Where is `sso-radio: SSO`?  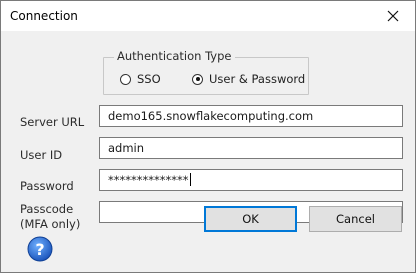 sso-radio: SSO is located at coordinates (140, 79).